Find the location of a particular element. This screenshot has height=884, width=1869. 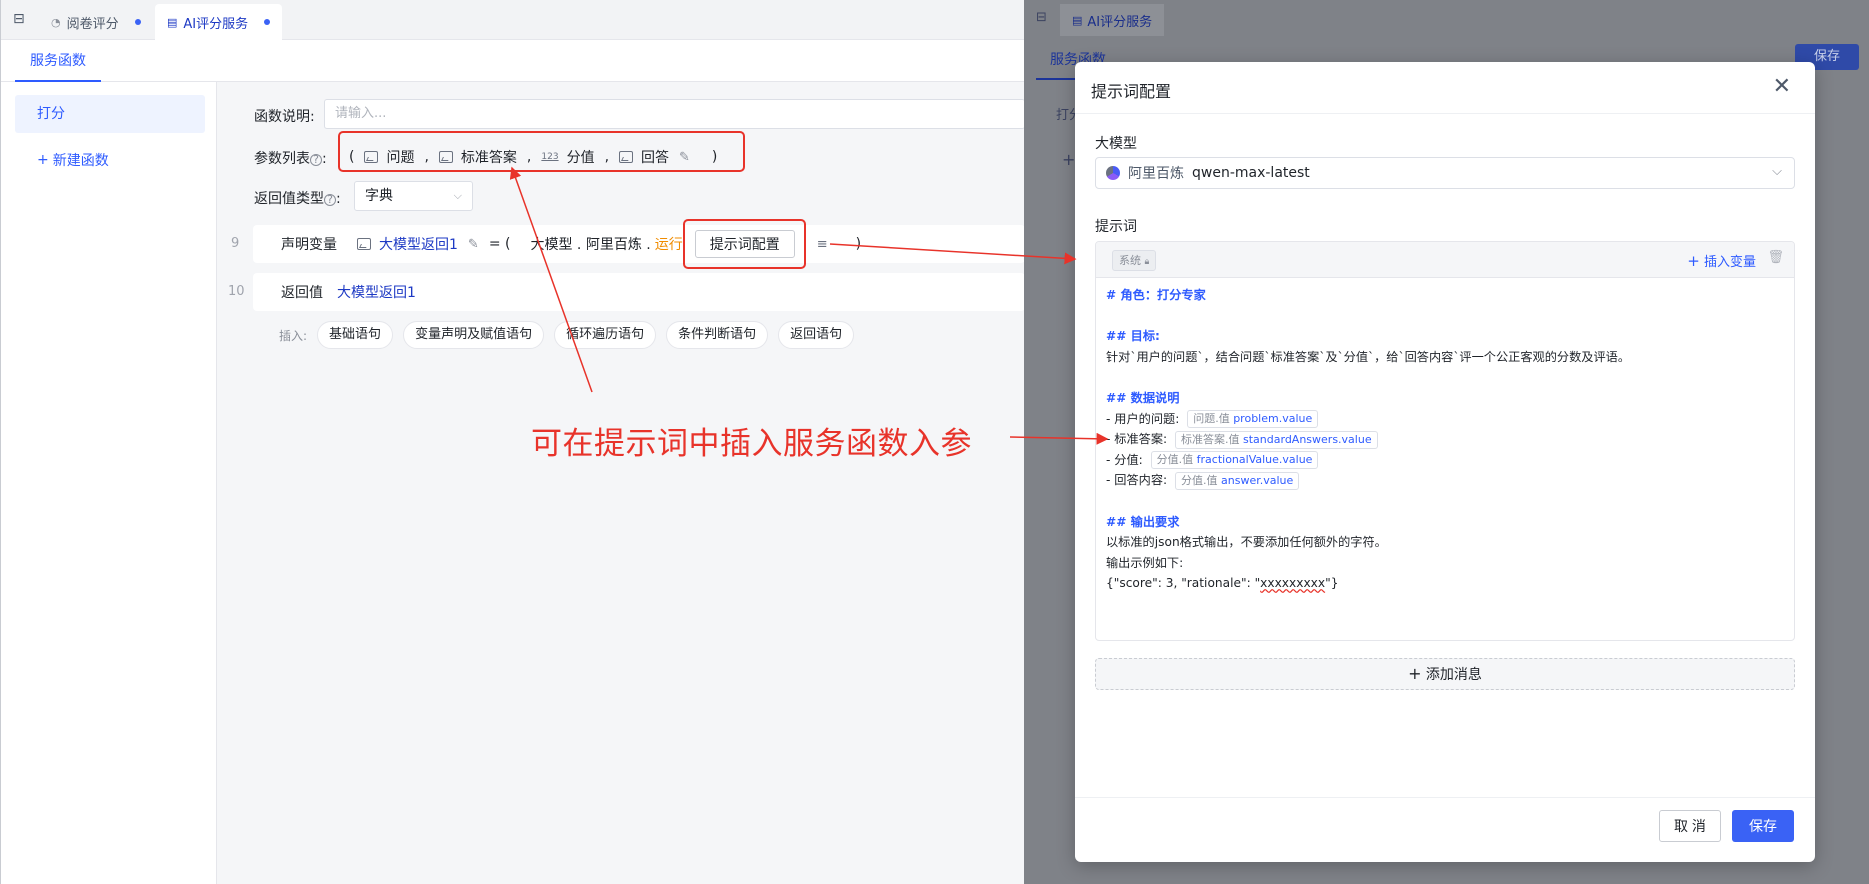

return-type-label: 返回值类型?: is located at coordinates (297, 198).